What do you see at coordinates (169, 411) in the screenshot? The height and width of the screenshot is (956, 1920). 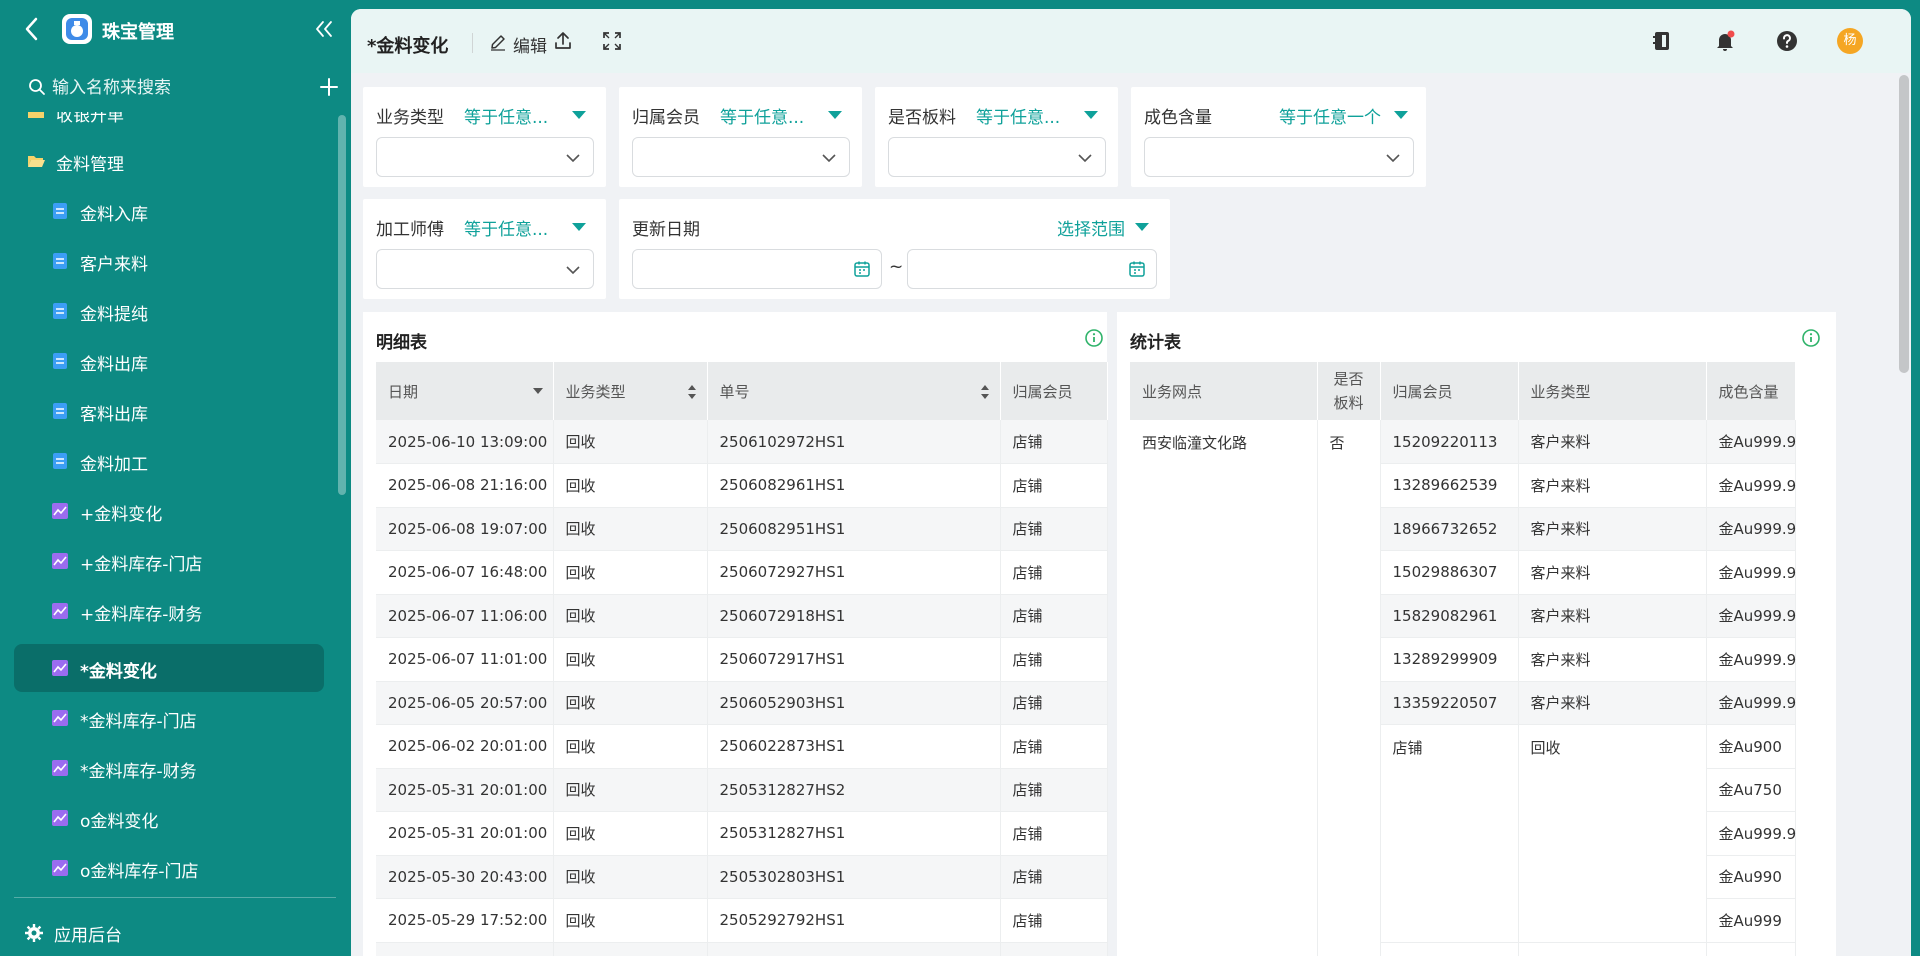 I see `sidebar-item-customer-material-out: 客料出库` at bounding box center [169, 411].